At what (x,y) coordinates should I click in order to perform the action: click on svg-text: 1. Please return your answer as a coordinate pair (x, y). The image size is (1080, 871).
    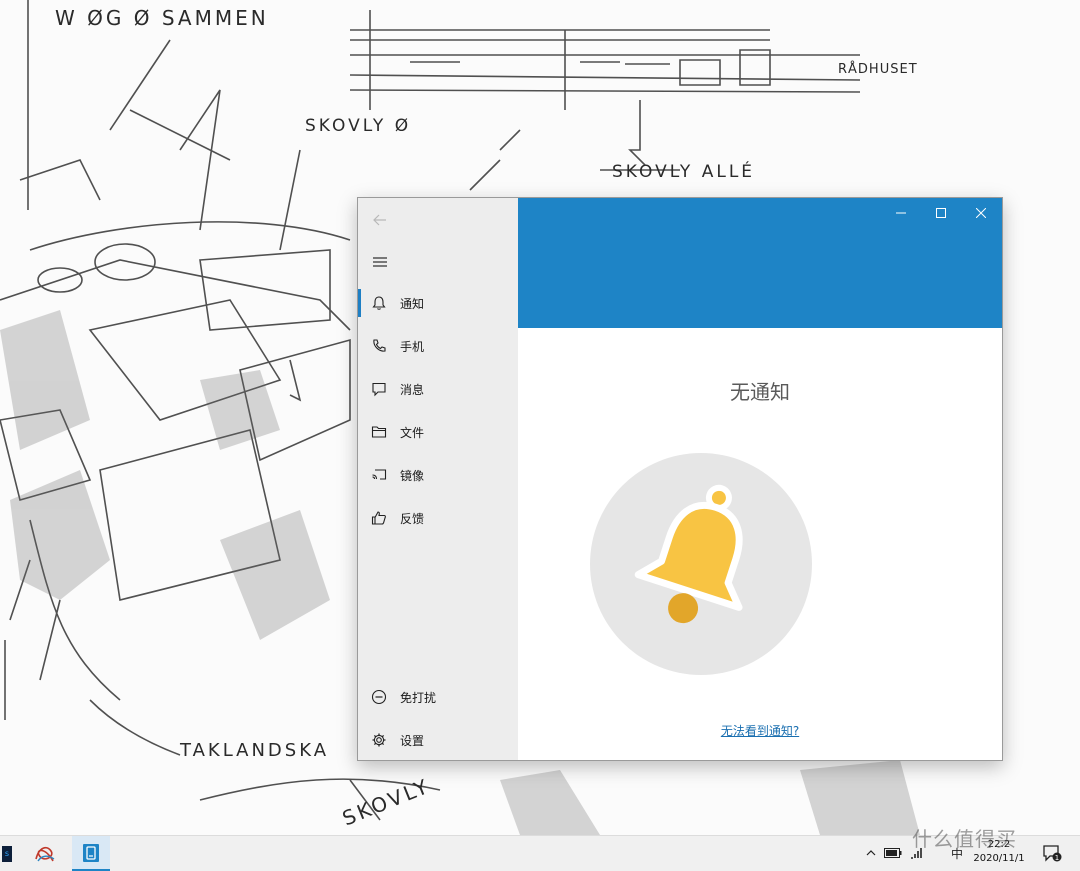
    Looking at the image, I should click on (1057, 858).